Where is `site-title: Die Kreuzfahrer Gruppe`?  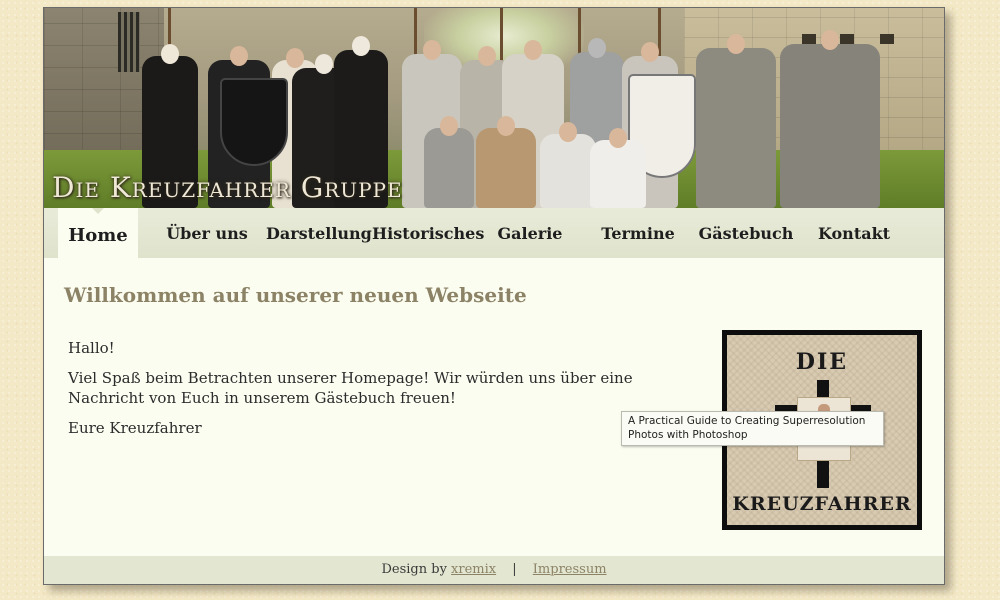 site-title: Die Kreuzfahrer Gruppe is located at coordinates (227, 187).